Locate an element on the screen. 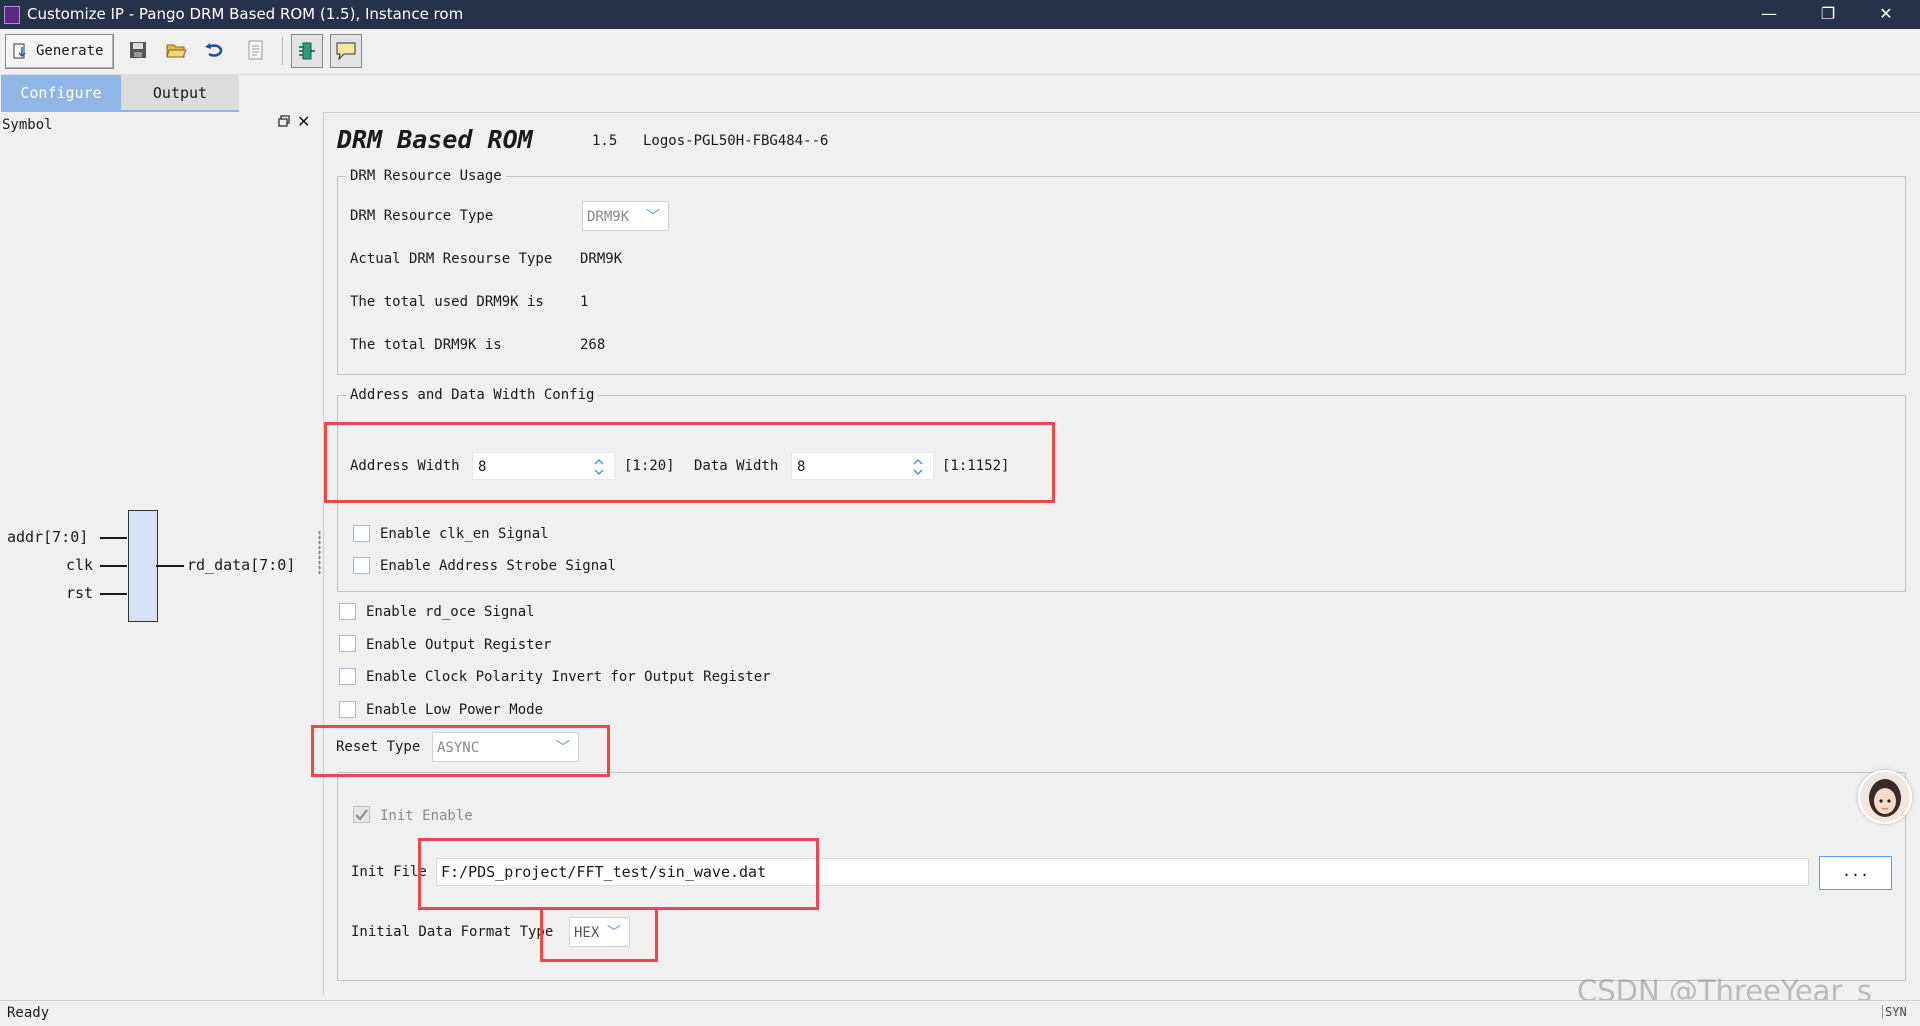  actual-resource-label: Actual DRM Resourse Type is located at coordinates (451, 259).